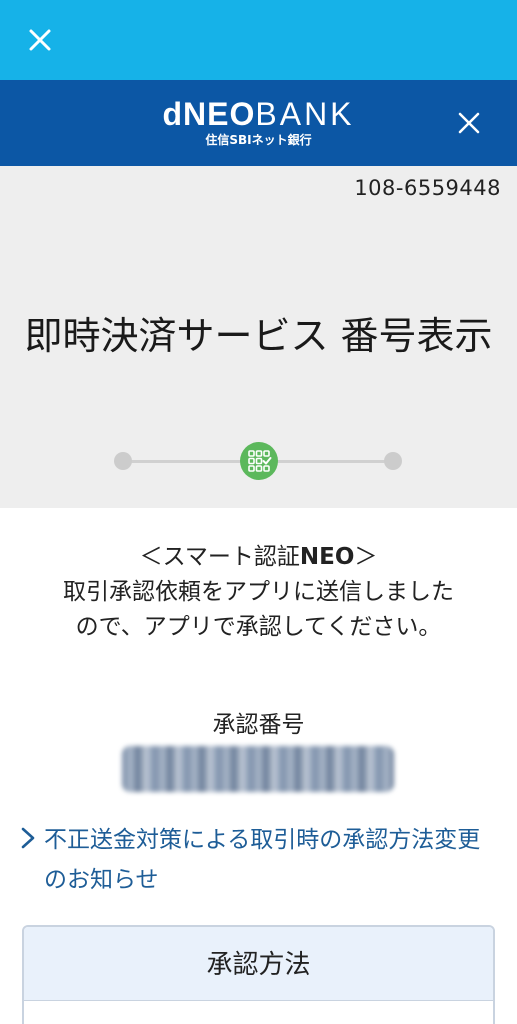 This screenshot has height=1024, width=517. I want to click on approval-method-title: 承認方法, so click(258, 964).